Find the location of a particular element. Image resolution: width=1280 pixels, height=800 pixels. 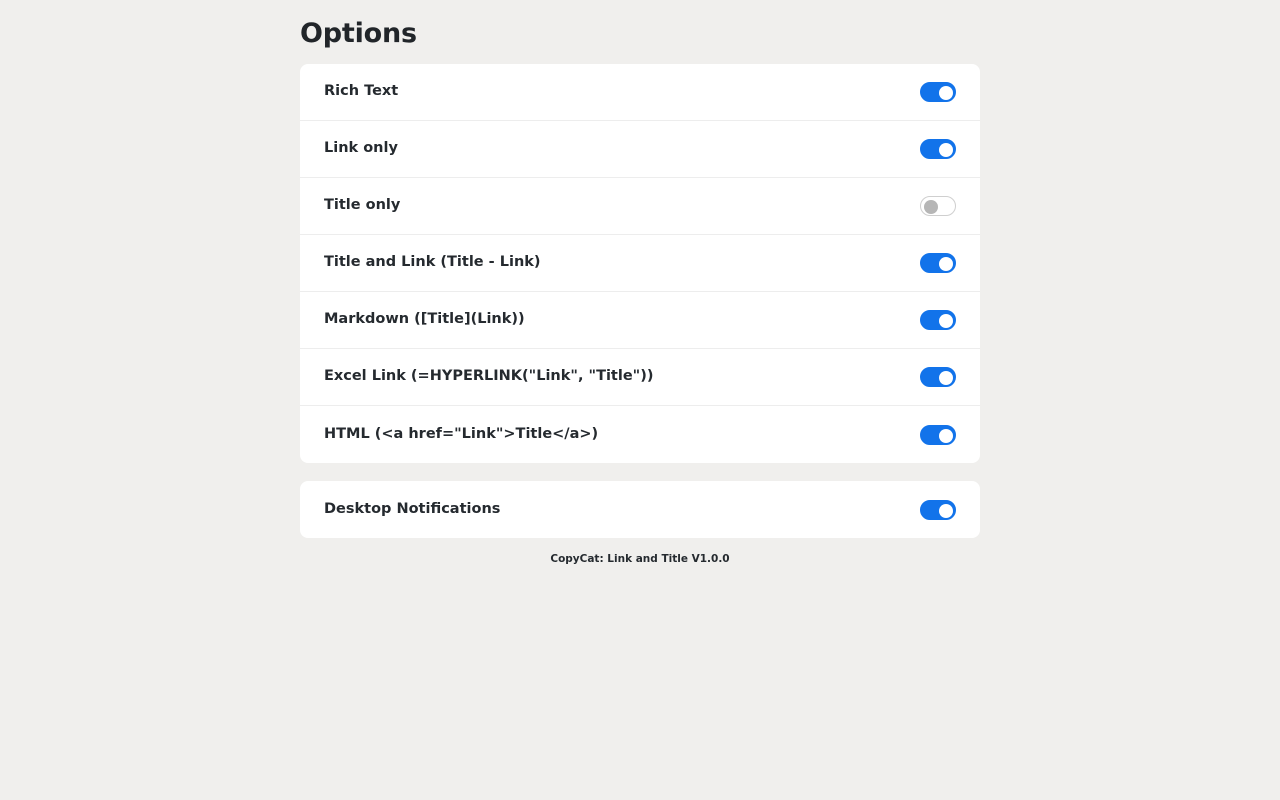

option-label: HTML (<a href="Link">Title</a>) is located at coordinates (461, 433).